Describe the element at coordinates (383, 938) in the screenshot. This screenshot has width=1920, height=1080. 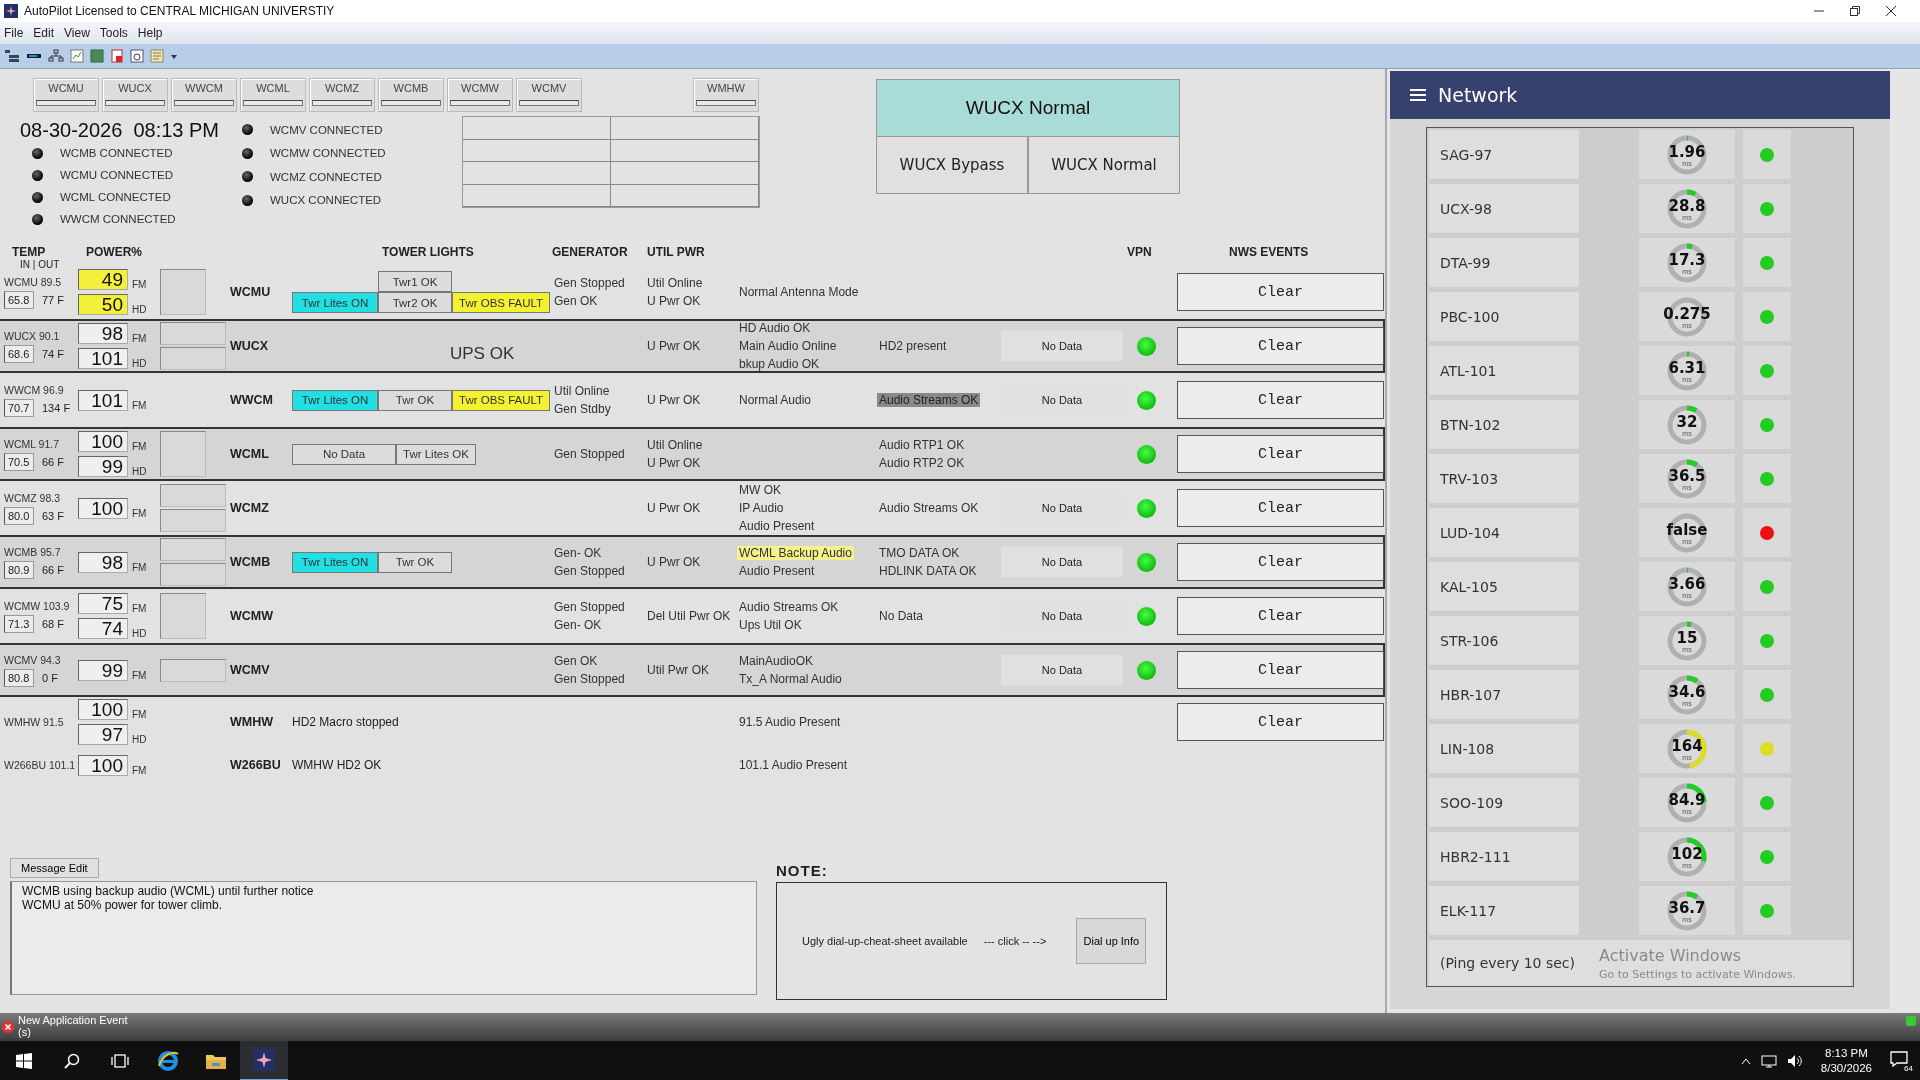
I see `message-field: WCMB using backup audio (WCML) until further notice WCMU at 50% power for tower climb.` at that location.